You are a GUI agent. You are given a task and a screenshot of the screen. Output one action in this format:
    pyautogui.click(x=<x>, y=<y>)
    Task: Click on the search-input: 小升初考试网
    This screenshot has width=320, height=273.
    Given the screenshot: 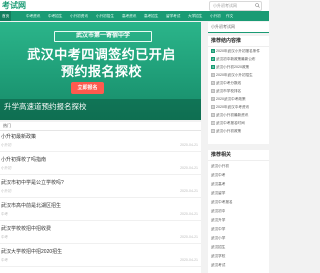 What is the action you would take?
    pyautogui.click(x=225, y=6)
    